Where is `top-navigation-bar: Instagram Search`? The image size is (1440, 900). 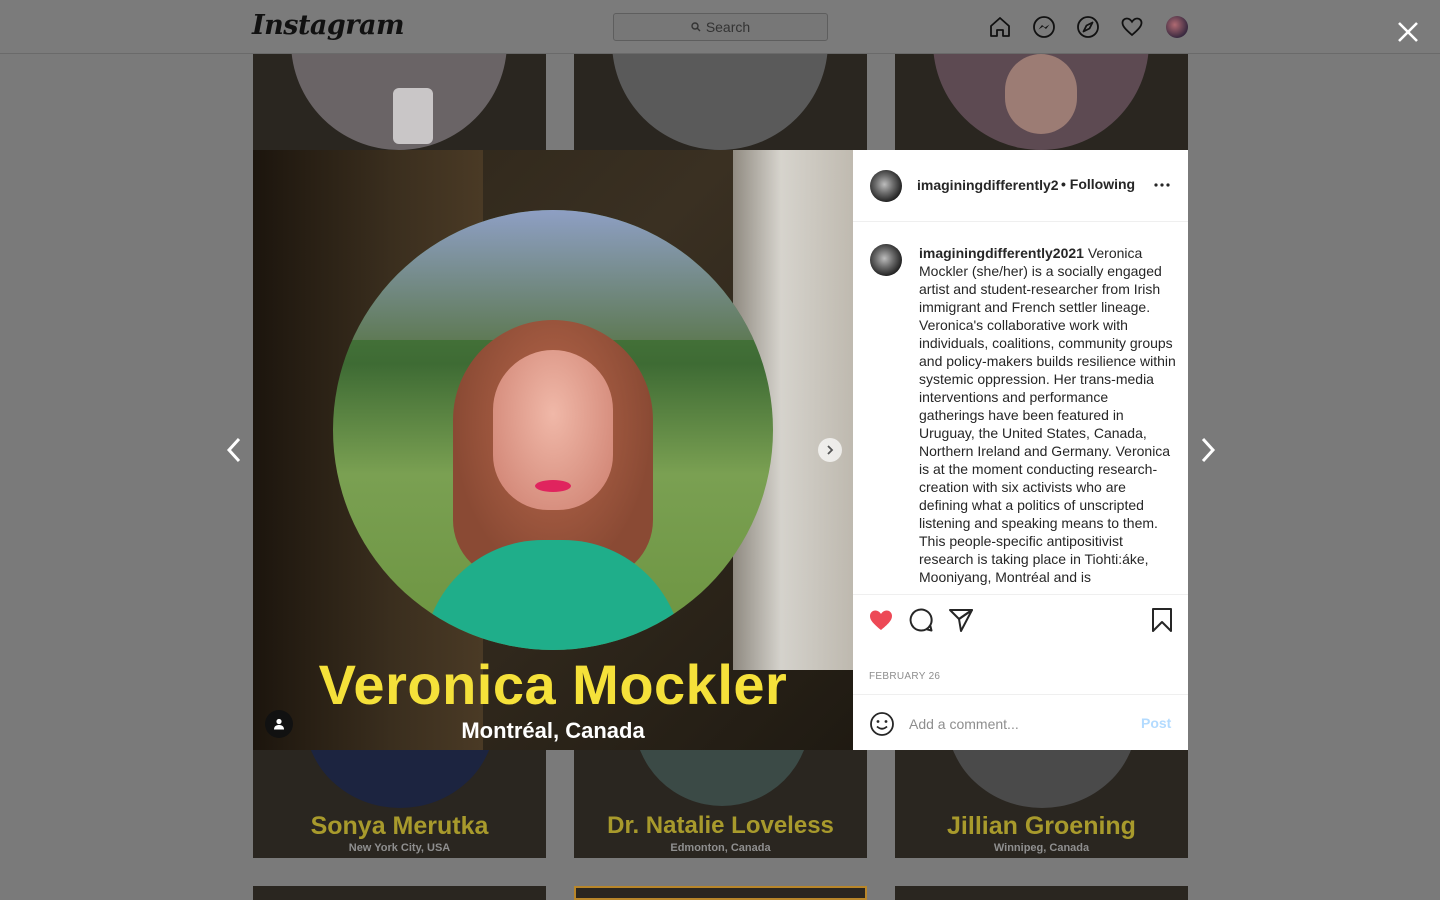
top-navigation-bar: Instagram Search is located at coordinates (720, 27).